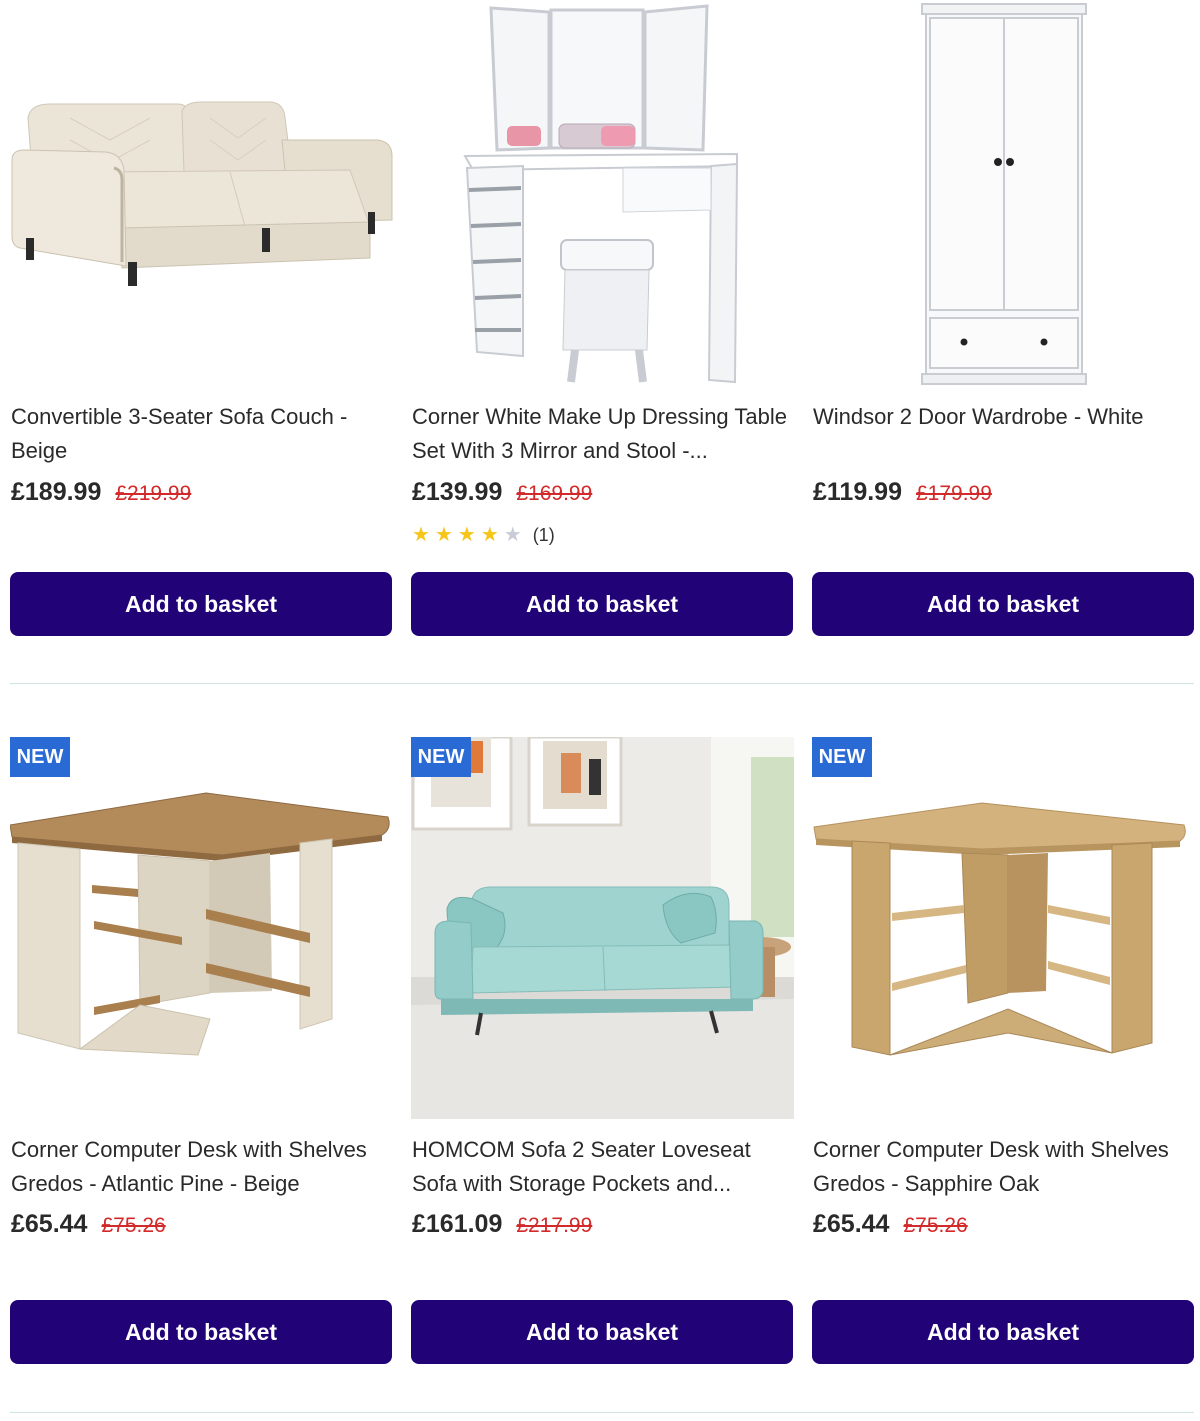  Describe the element at coordinates (201, 928) in the screenshot. I see `product-image-corner-desk-beige` at that location.